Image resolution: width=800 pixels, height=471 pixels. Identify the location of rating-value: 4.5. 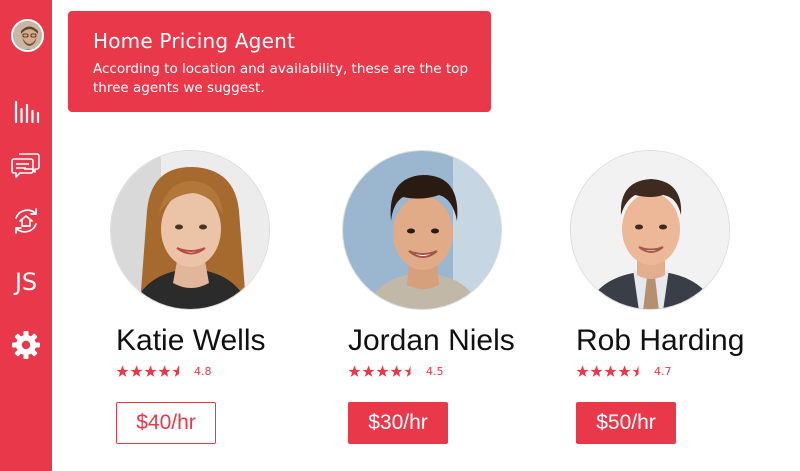
(435, 371).